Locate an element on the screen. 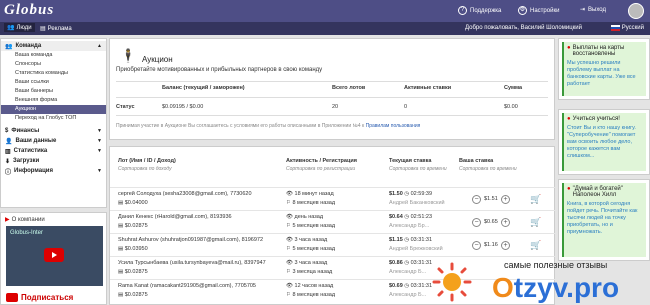 This screenshot has height=305, width=650. sidebar-item-sponsors: Спонсоры is located at coordinates (53, 64).